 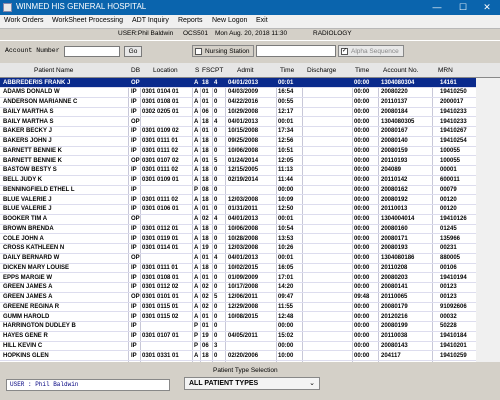 I want to click on maximize-icon: ☐, so click(x=463, y=7).